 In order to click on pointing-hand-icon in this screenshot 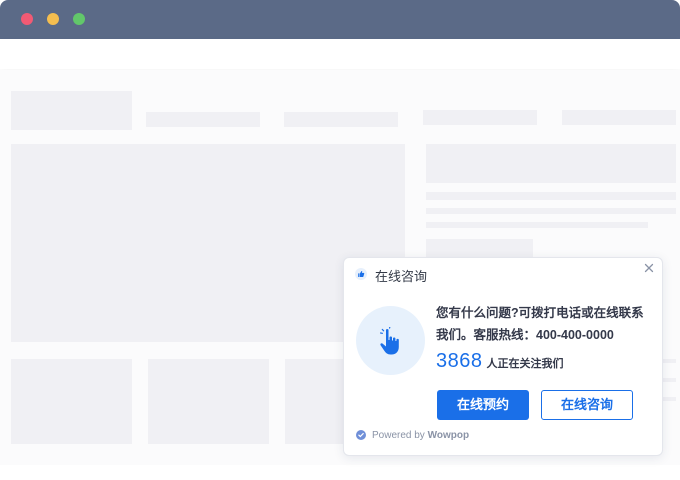, I will do `click(389, 341)`.